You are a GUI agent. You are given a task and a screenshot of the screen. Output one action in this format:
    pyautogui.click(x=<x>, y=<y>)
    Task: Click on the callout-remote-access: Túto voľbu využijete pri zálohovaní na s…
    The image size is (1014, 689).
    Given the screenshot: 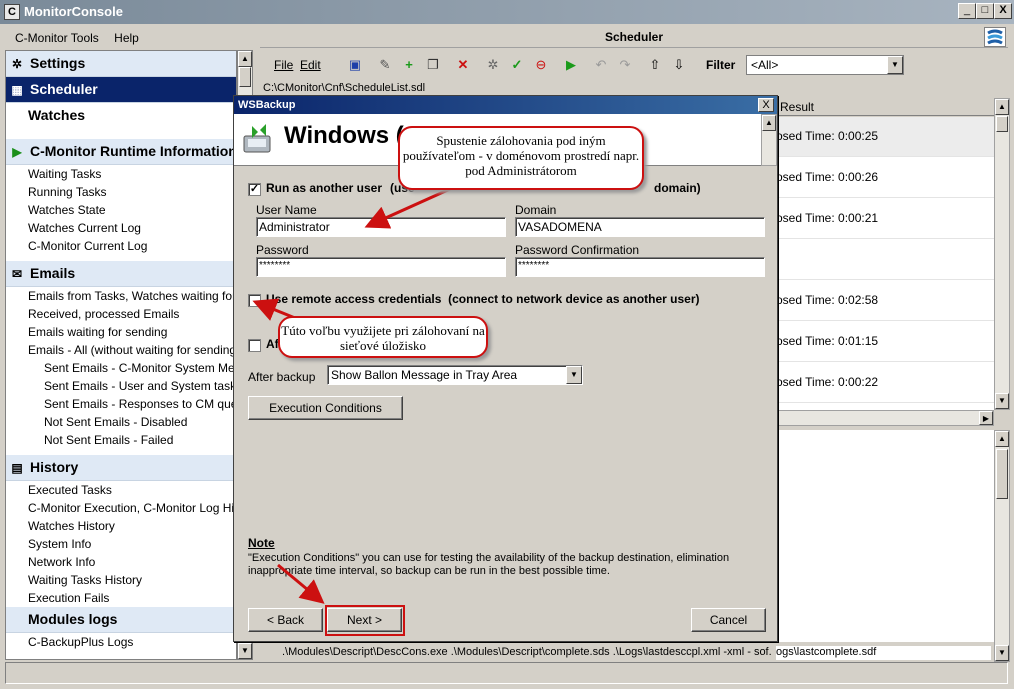 What is the action you would take?
    pyautogui.click(x=383, y=337)
    